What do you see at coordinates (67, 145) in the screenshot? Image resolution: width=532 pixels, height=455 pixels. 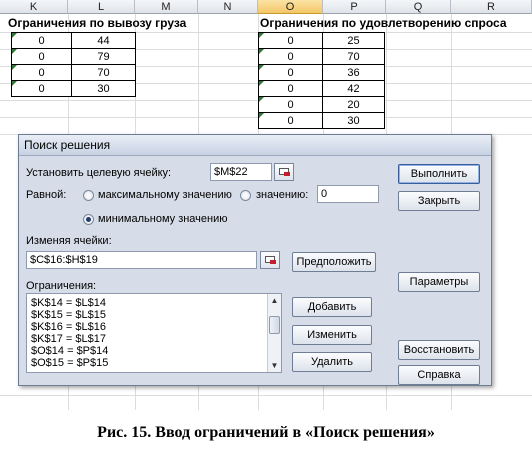 I see `dialog-title: Поиск решения` at bounding box center [67, 145].